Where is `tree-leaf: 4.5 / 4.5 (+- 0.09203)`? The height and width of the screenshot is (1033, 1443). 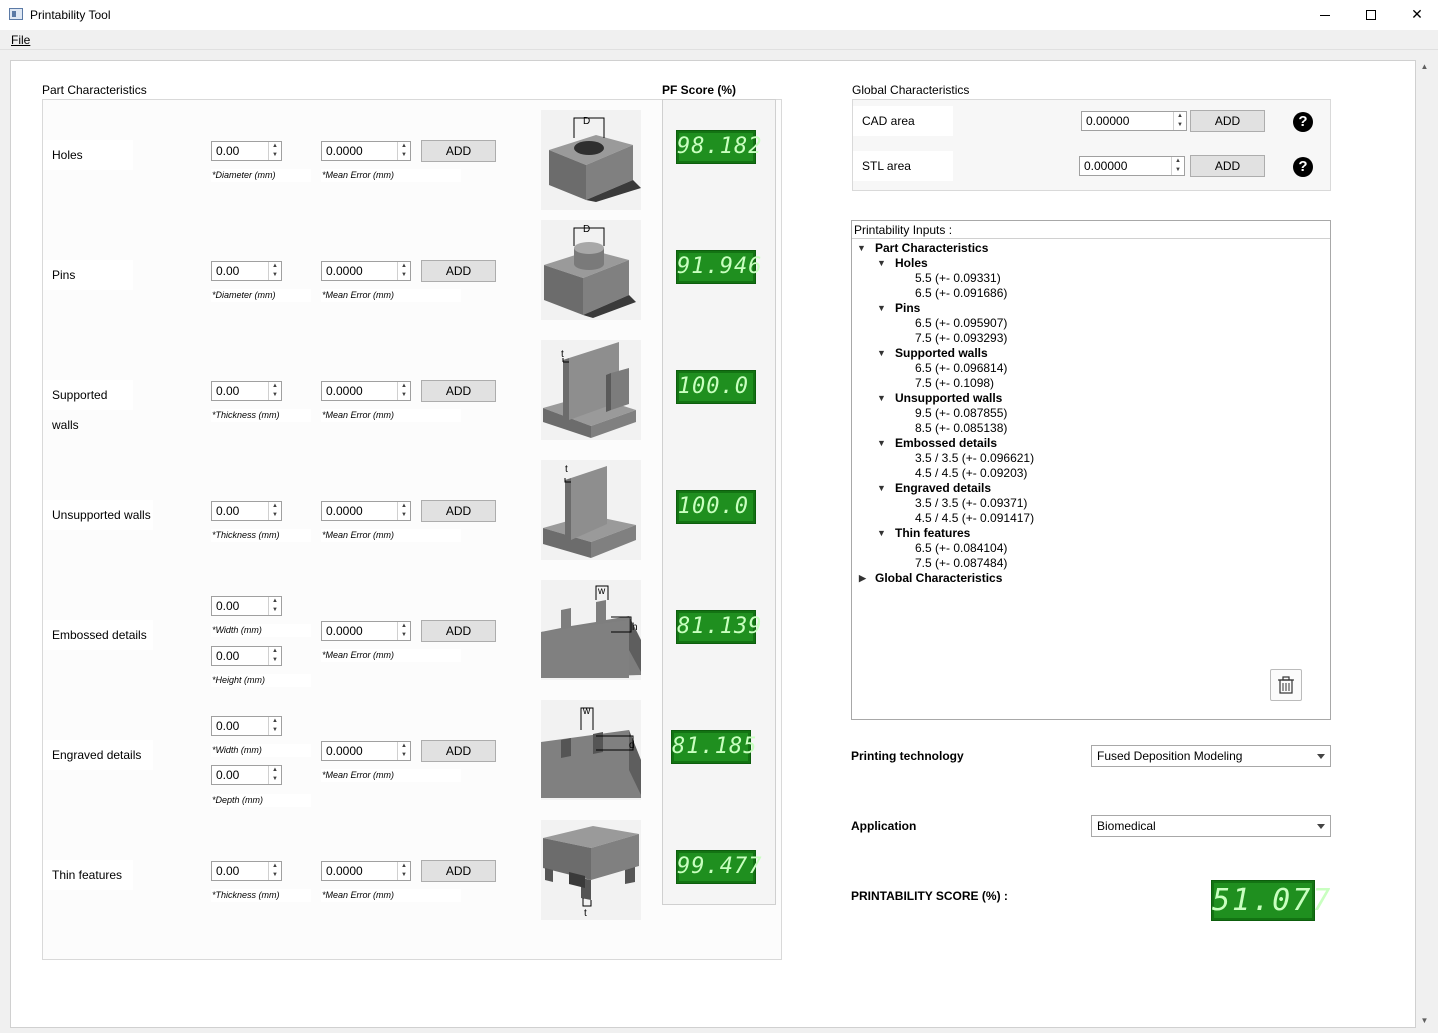 tree-leaf: 4.5 / 4.5 (+- 0.09203) is located at coordinates (971, 473).